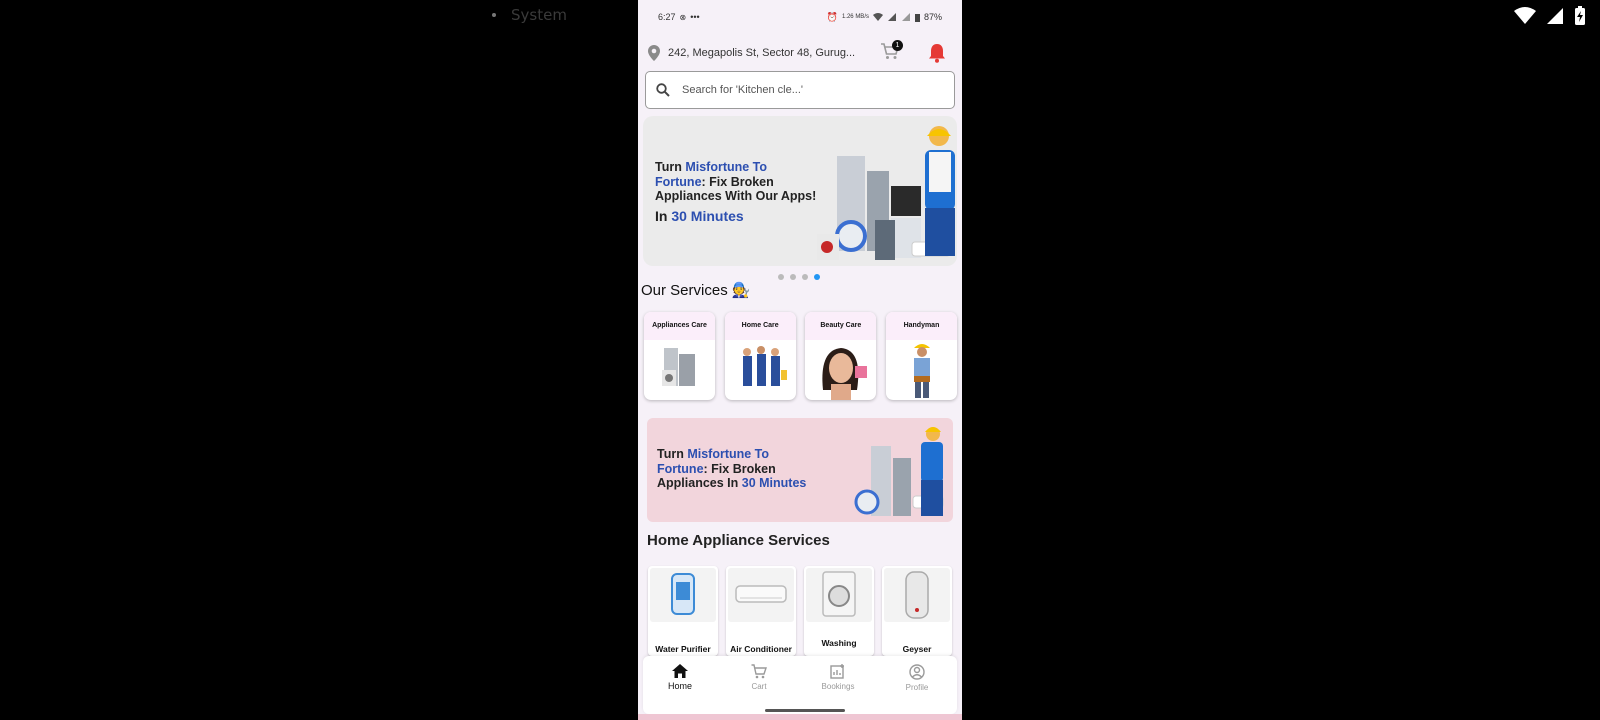  I want to click on gesture-home-indicator, so click(805, 710).